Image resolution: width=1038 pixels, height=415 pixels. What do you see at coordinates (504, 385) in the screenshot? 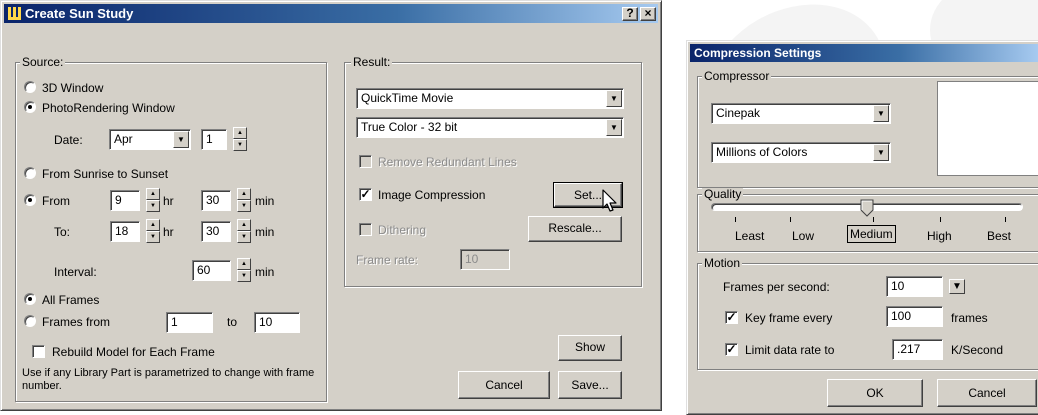
I see `cancel-button: Cancel` at bounding box center [504, 385].